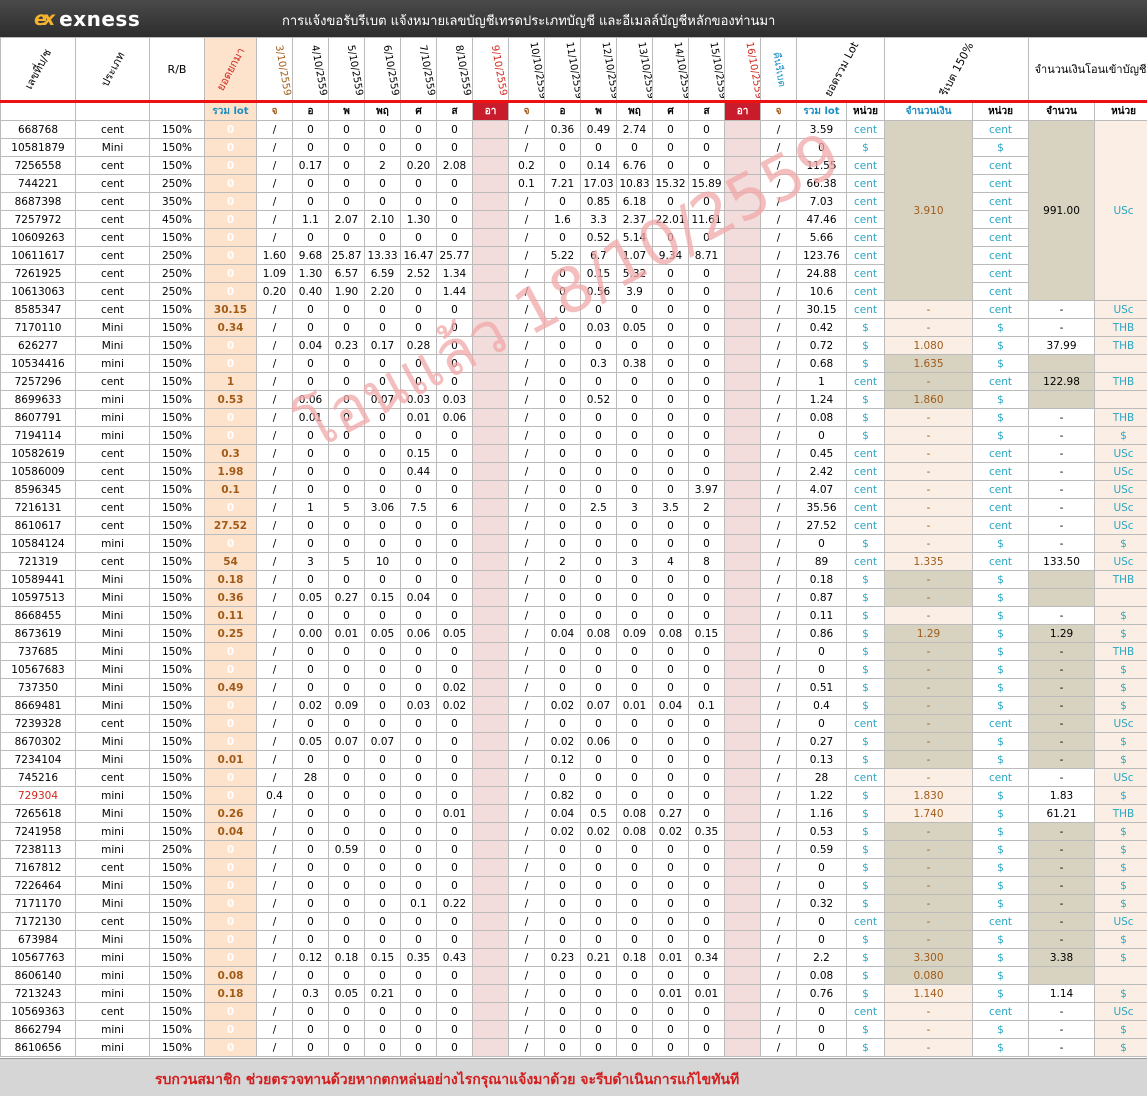 This screenshot has width=1147, height=1096. What do you see at coordinates (929, 1048) in the screenshot?
I see `rebate-amount: -` at bounding box center [929, 1048].